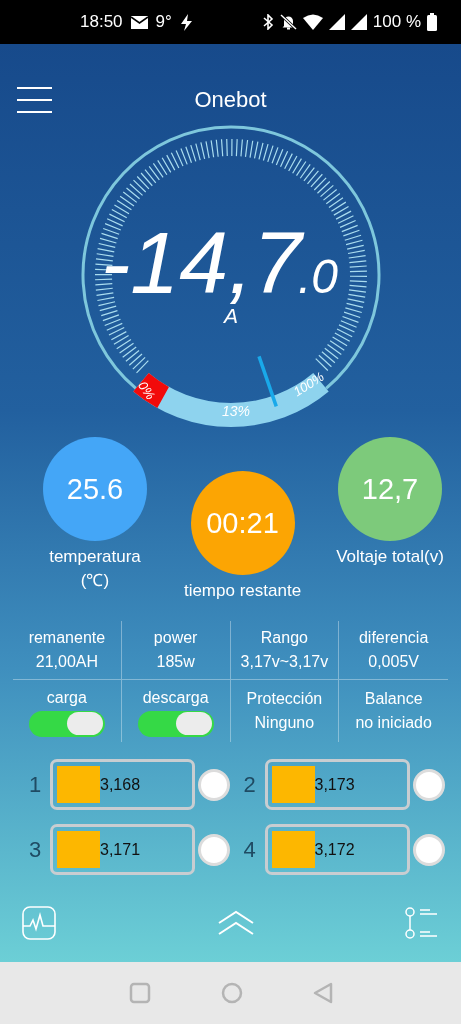 This screenshot has height=1024, width=461. What do you see at coordinates (249, 849) in the screenshot?
I see `cell-number: 4` at bounding box center [249, 849].